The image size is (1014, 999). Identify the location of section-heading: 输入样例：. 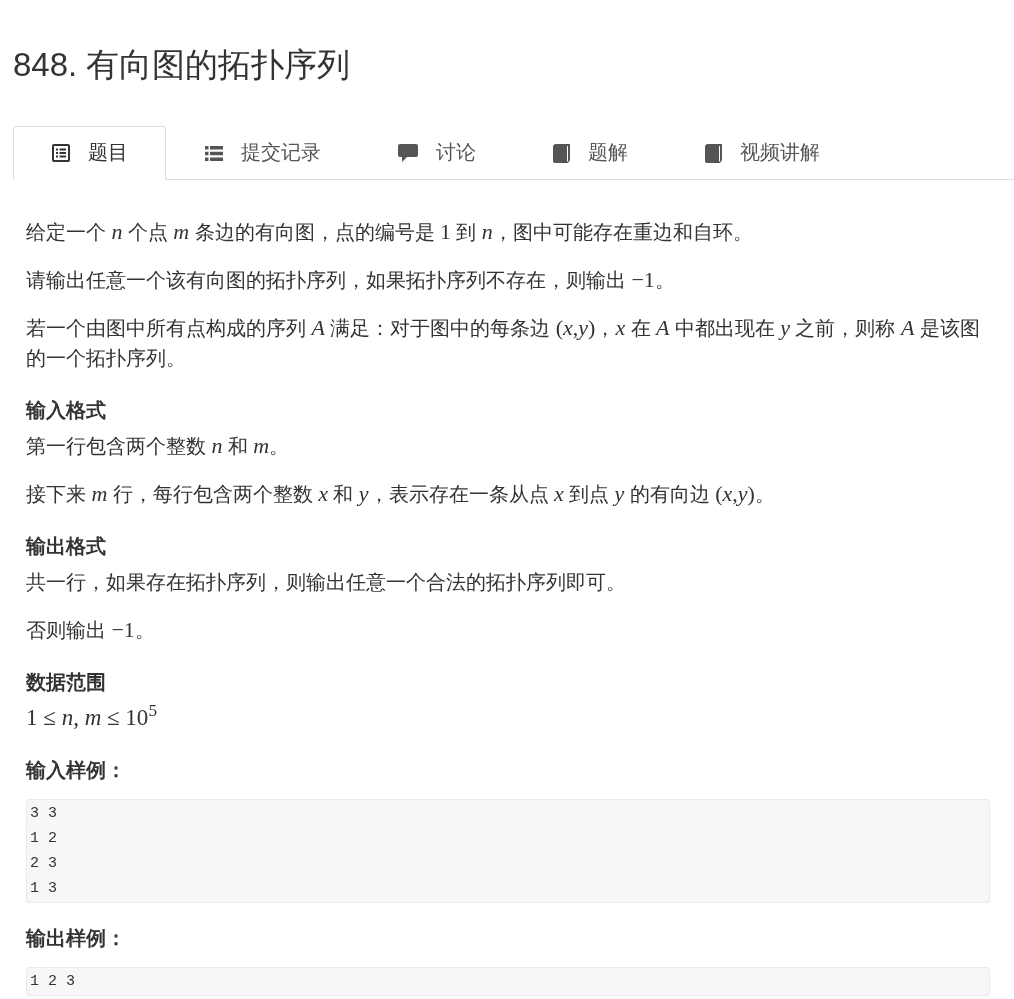
(76, 770).